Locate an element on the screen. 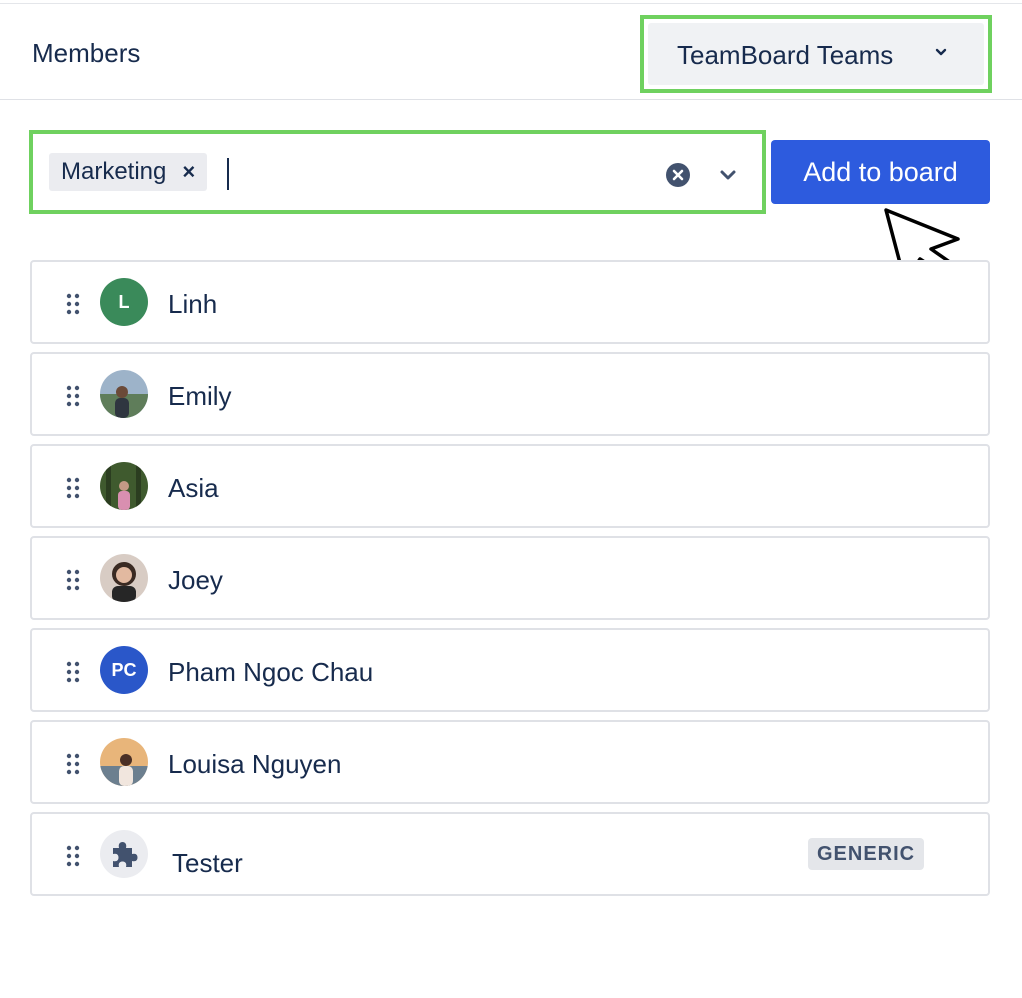 This screenshot has width=1022, height=998. add-to-board-button: Add to board is located at coordinates (880, 172).